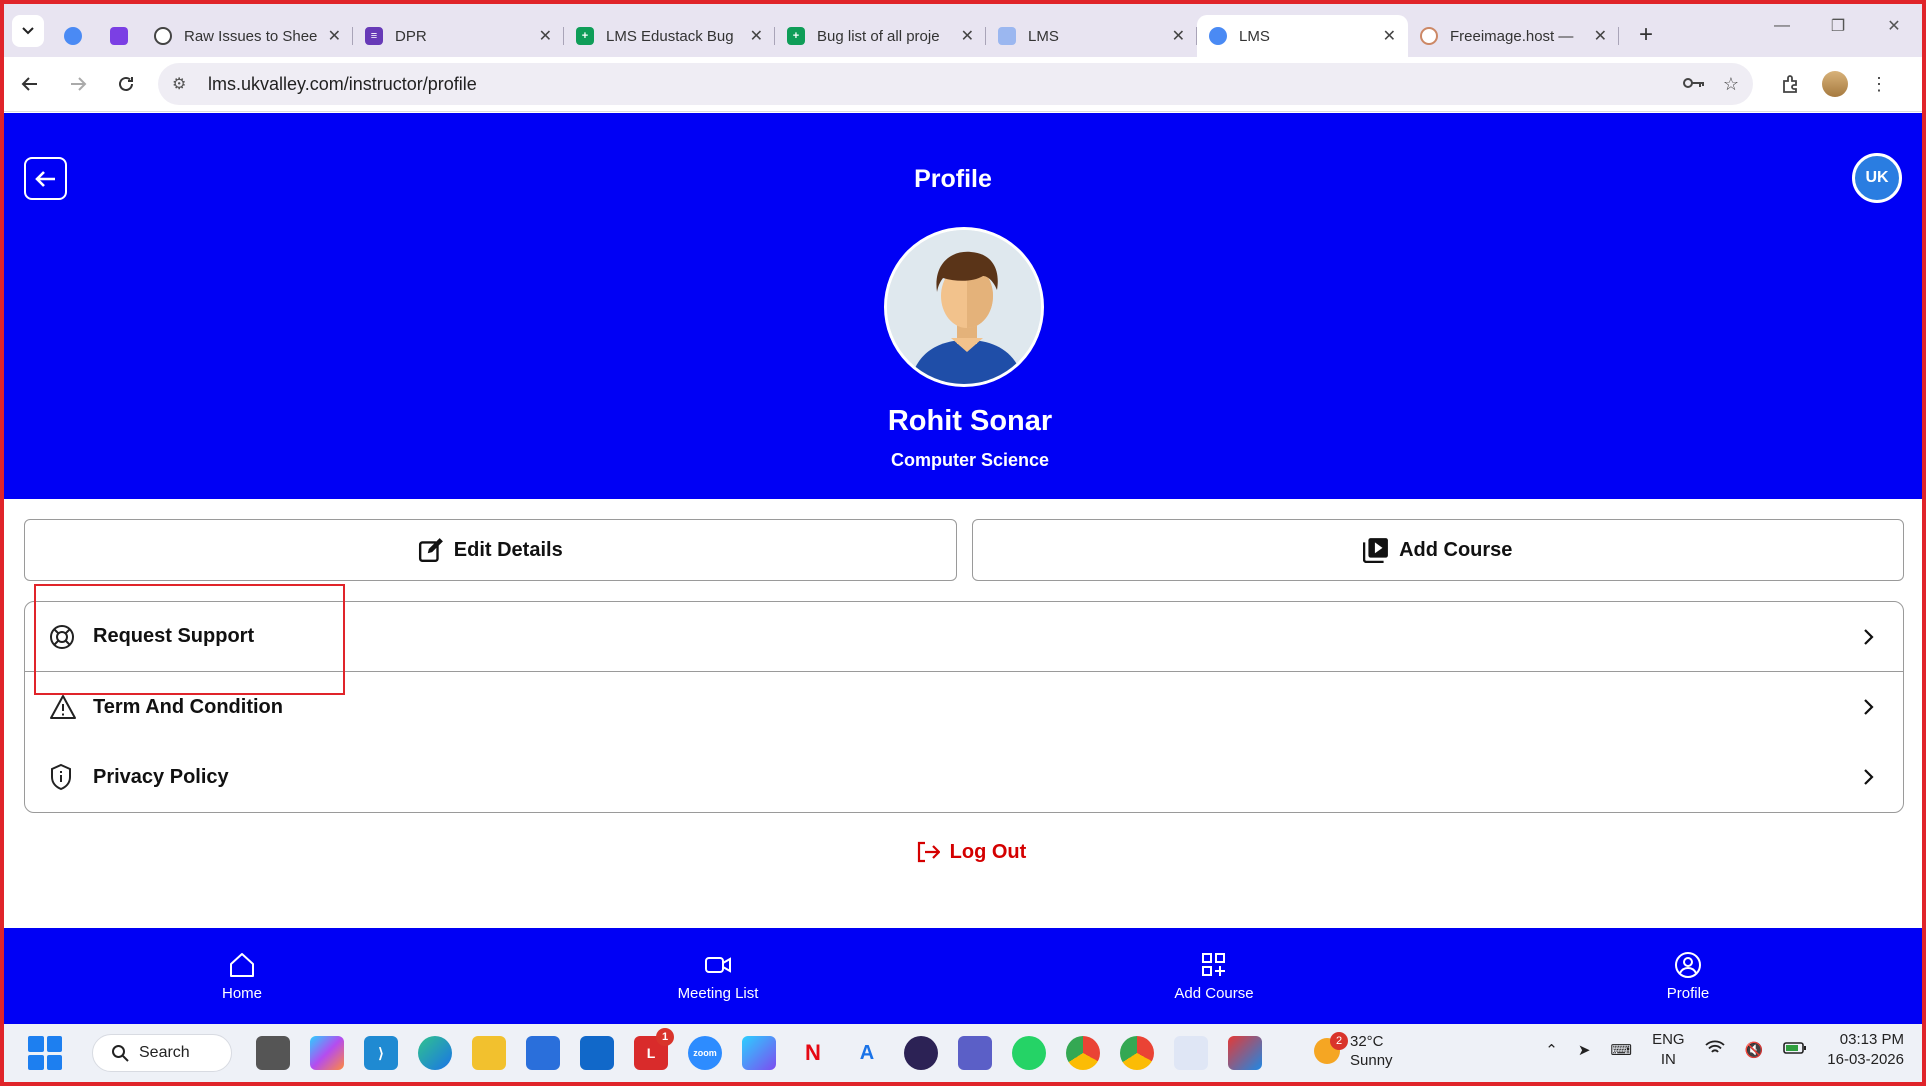  I want to click on tab-lms-edustack: + LMS Edustack Bug ✕, so click(669, 36).